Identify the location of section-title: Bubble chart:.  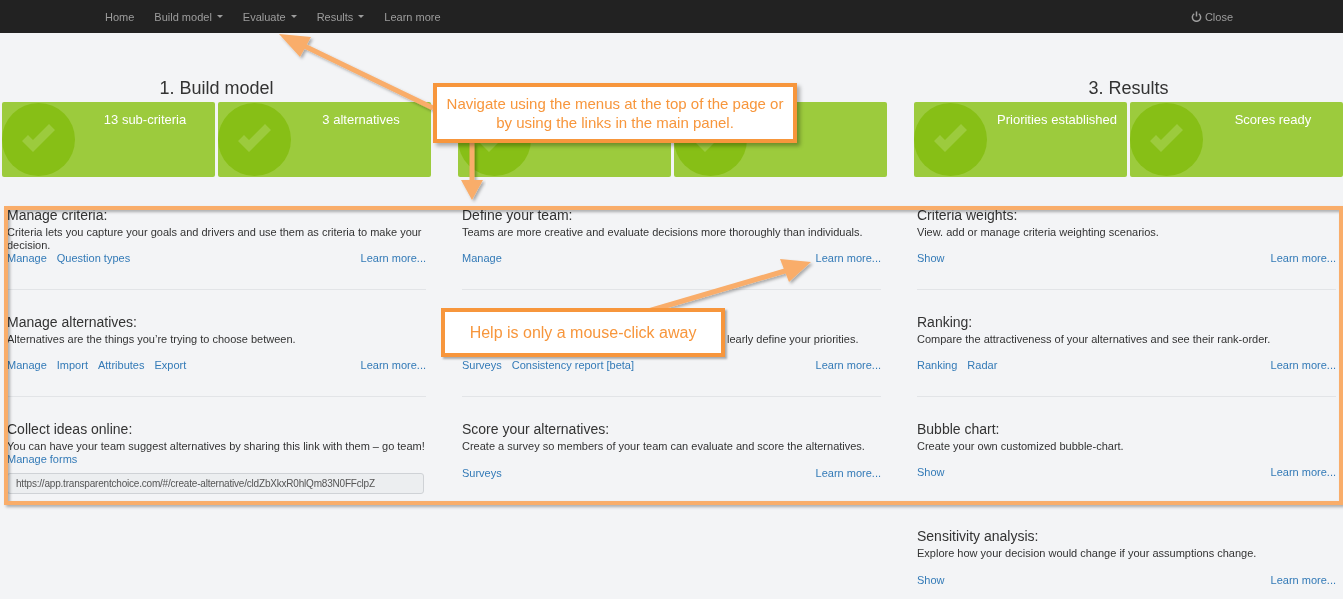
(959, 429).